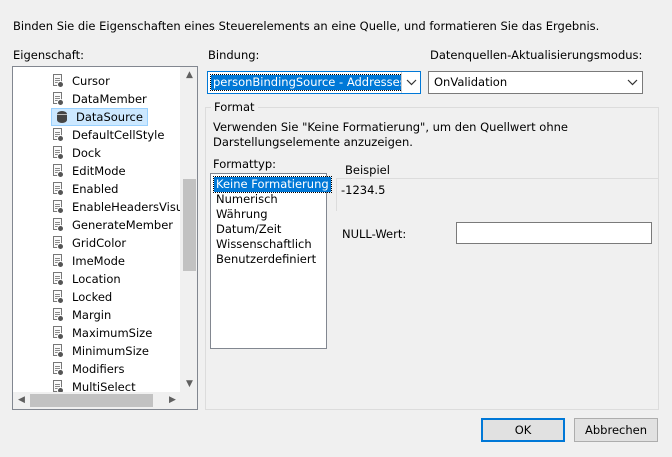 The image size is (672, 457). I want to click on scroll-down-arrow-icon: ▼, so click(189, 384).